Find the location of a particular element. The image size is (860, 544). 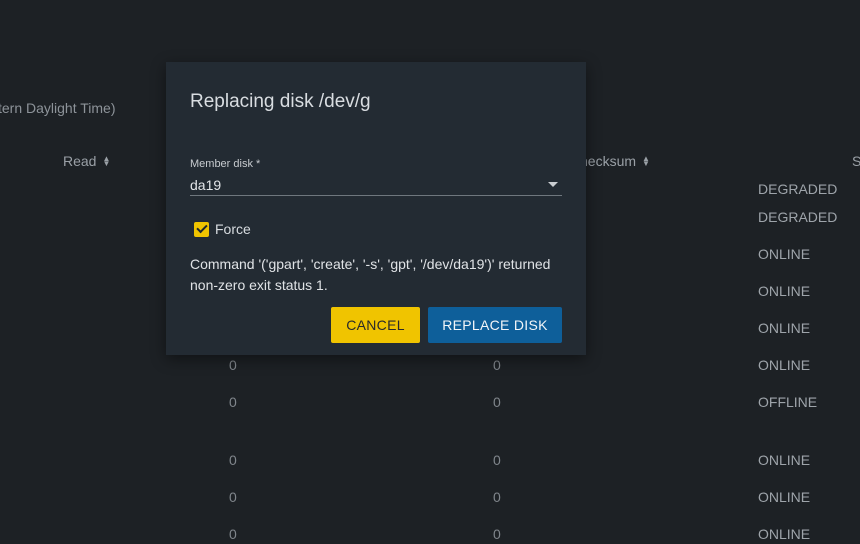

force-label: Force is located at coordinates (233, 229).